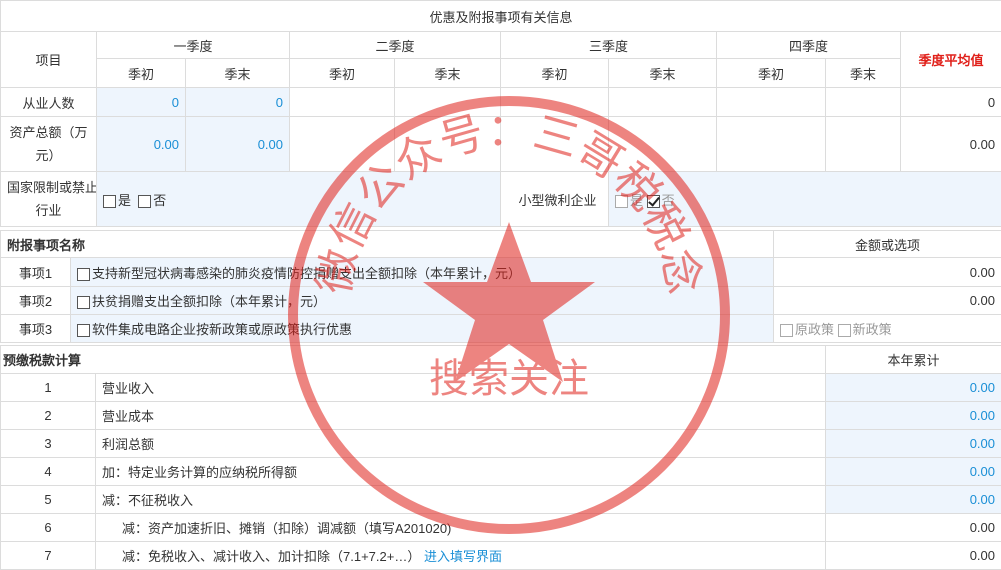 This screenshot has height=570, width=1001. What do you see at coordinates (951, 102) in the screenshot?
I see `employees-average-value: 0` at bounding box center [951, 102].